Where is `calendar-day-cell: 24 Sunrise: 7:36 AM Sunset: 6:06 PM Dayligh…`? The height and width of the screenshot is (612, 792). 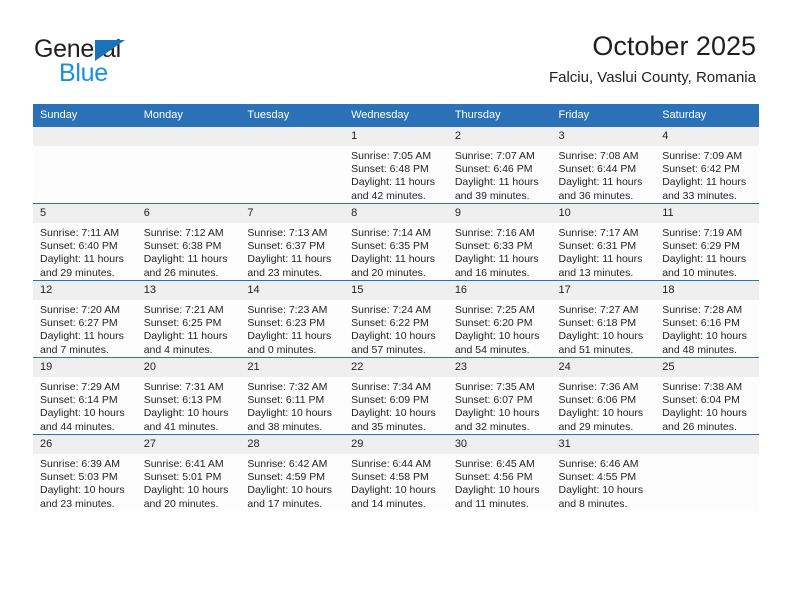 calendar-day-cell: 24 Sunrise: 7:36 AM Sunset: 6:06 PM Dayligh… is located at coordinates (603, 396).